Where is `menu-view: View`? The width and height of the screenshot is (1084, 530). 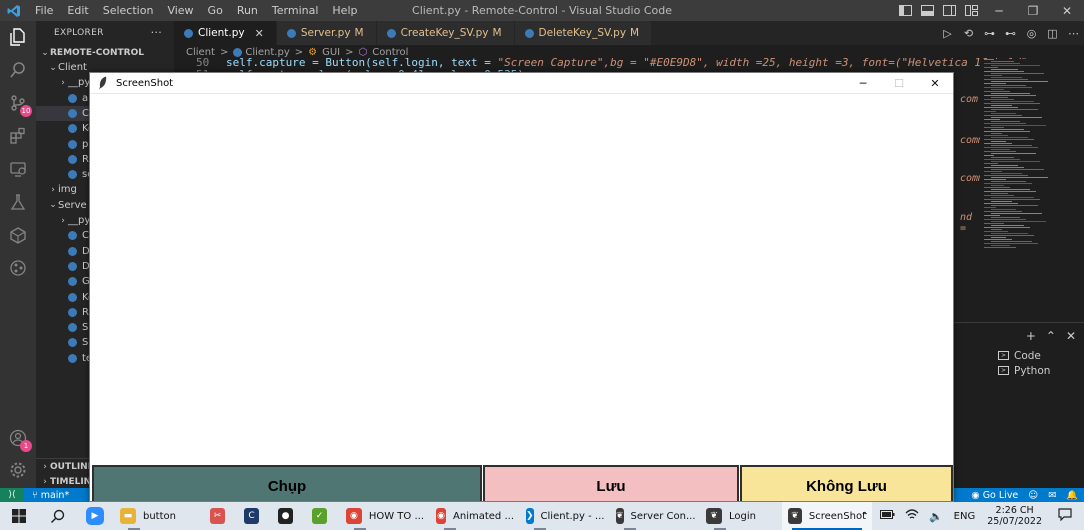 menu-view: View is located at coordinates (180, 10).